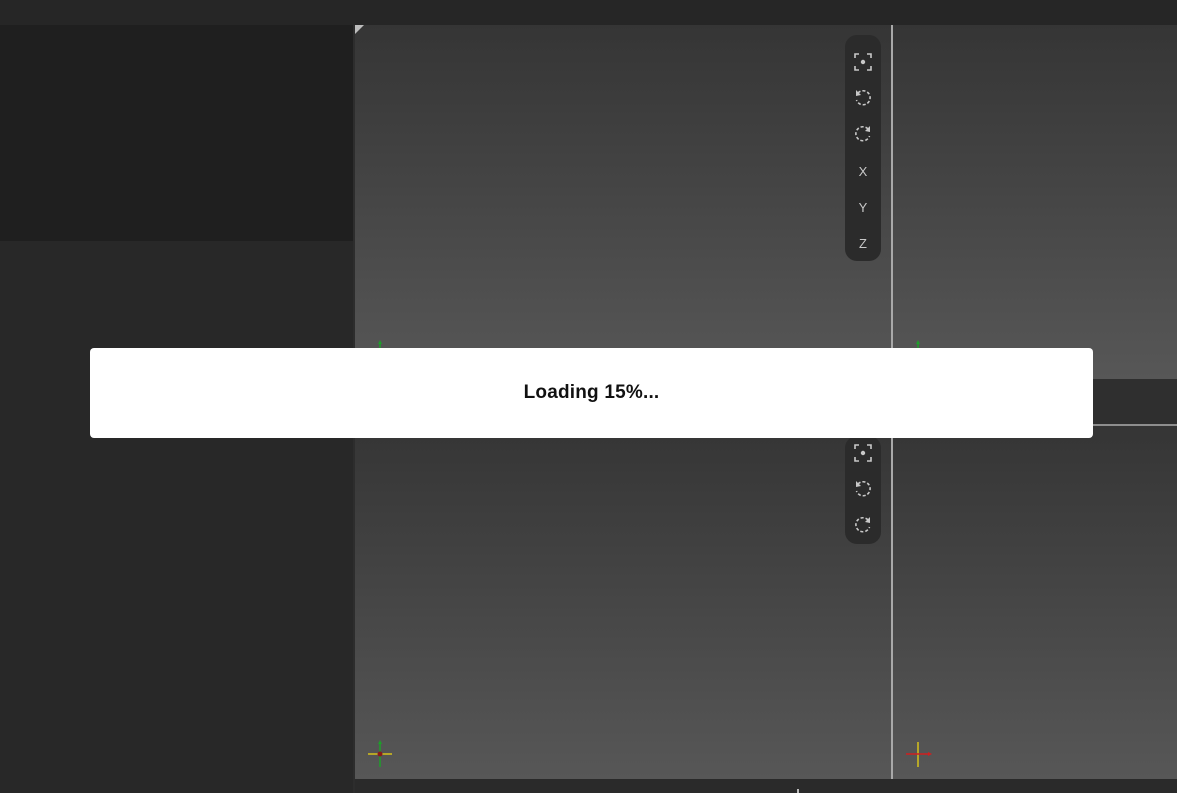  Describe the element at coordinates (766, 786) in the screenshot. I see `bottom-strip` at that location.